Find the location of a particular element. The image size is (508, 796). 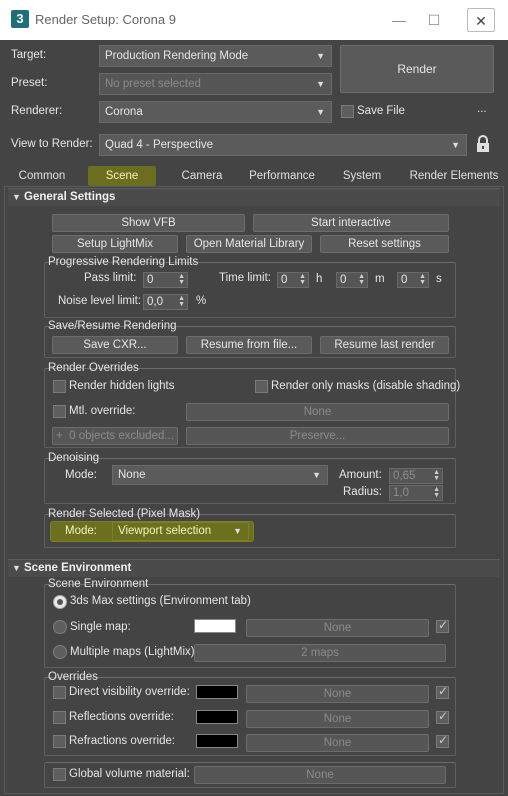

single-map-enable-checkbox is located at coordinates (442, 625).